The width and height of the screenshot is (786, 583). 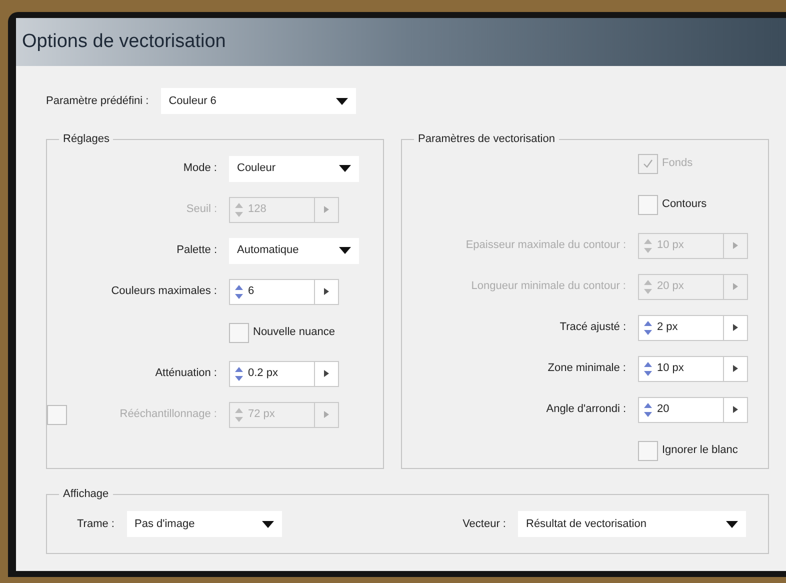 What do you see at coordinates (284, 373) in the screenshot?
I see `spinner-field: 0.2 px` at bounding box center [284, 373].